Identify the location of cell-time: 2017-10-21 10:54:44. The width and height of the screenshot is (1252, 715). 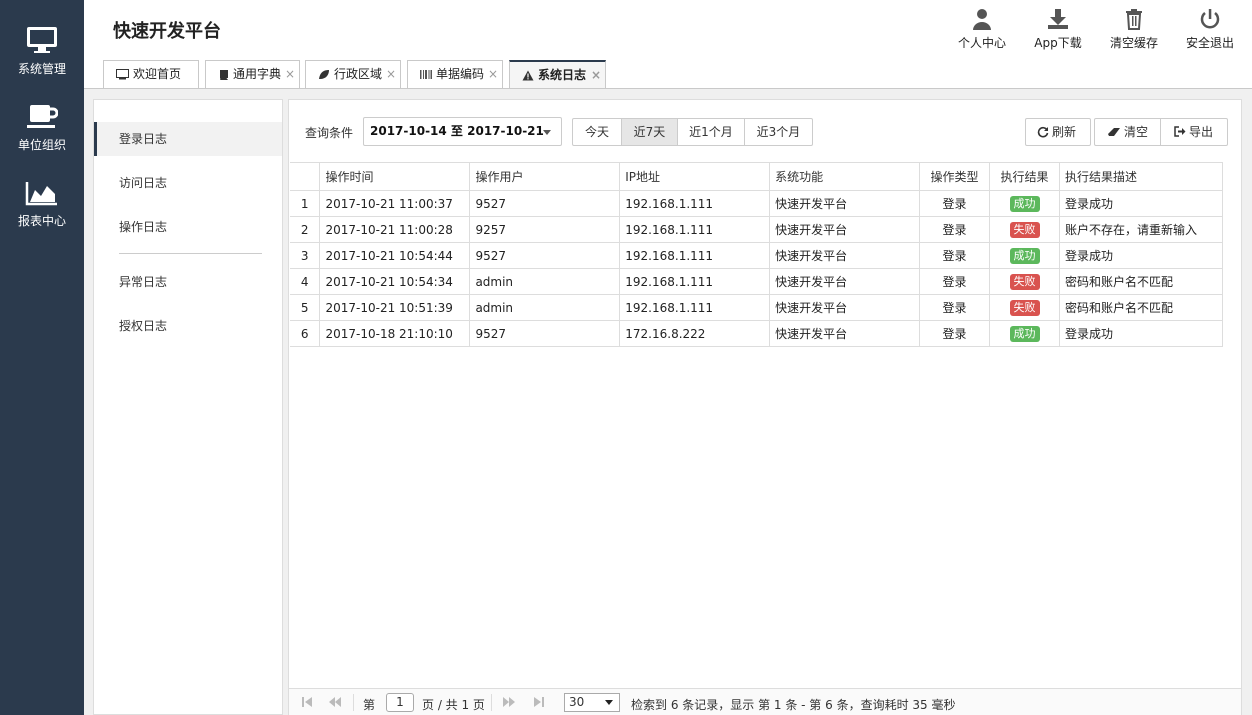
(395, 255).